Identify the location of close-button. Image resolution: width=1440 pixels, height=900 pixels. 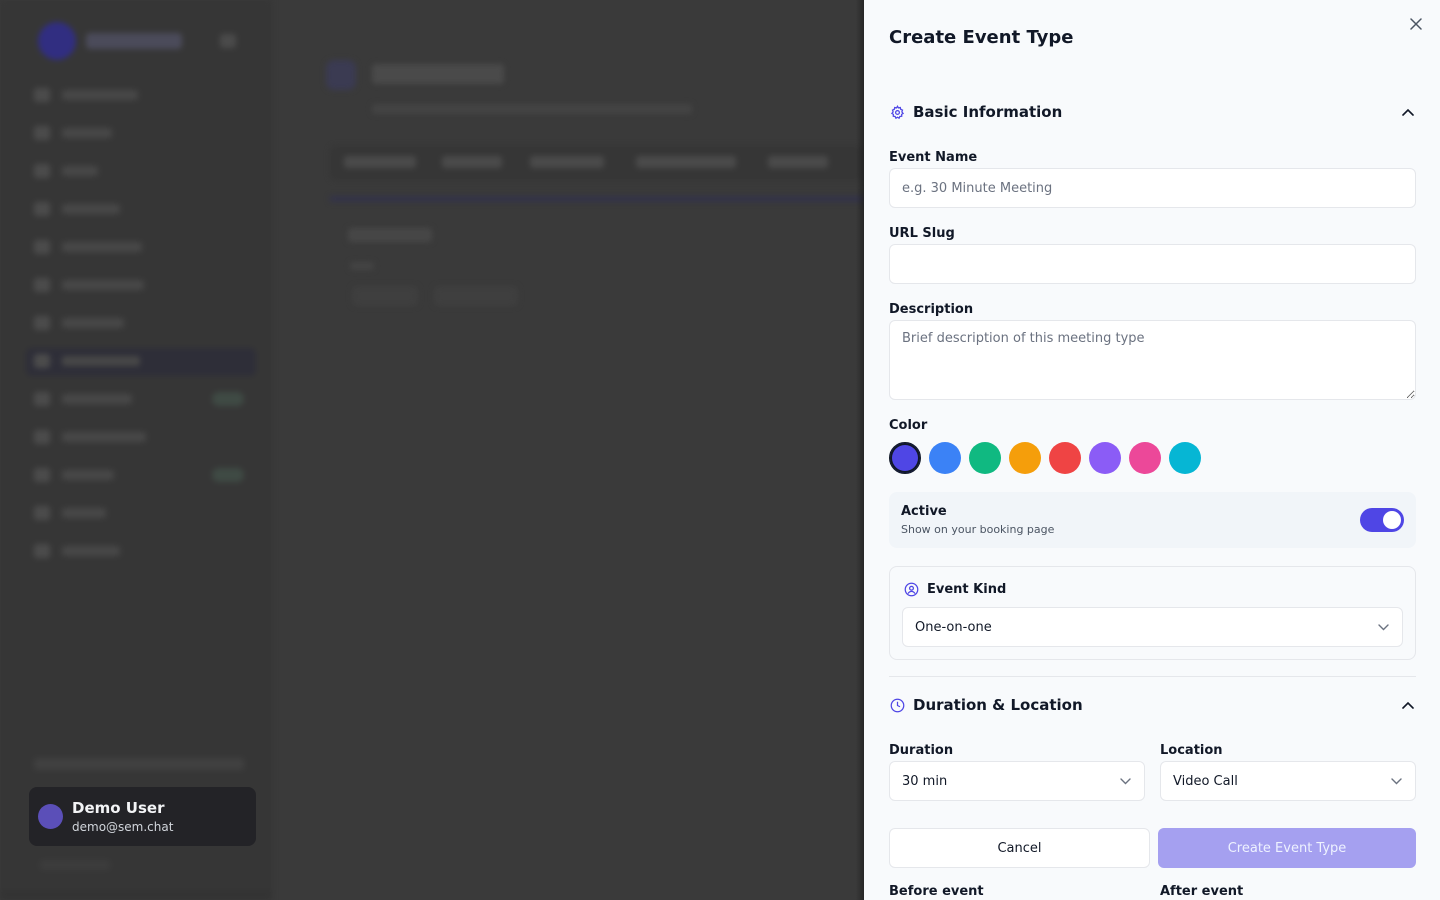
(1416, 24).